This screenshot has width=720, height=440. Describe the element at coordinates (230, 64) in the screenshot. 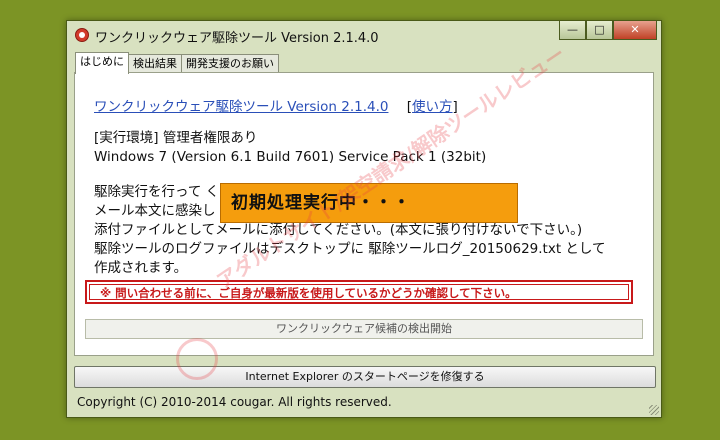

I see `tab-support: 開発支援のお願い` at that location.